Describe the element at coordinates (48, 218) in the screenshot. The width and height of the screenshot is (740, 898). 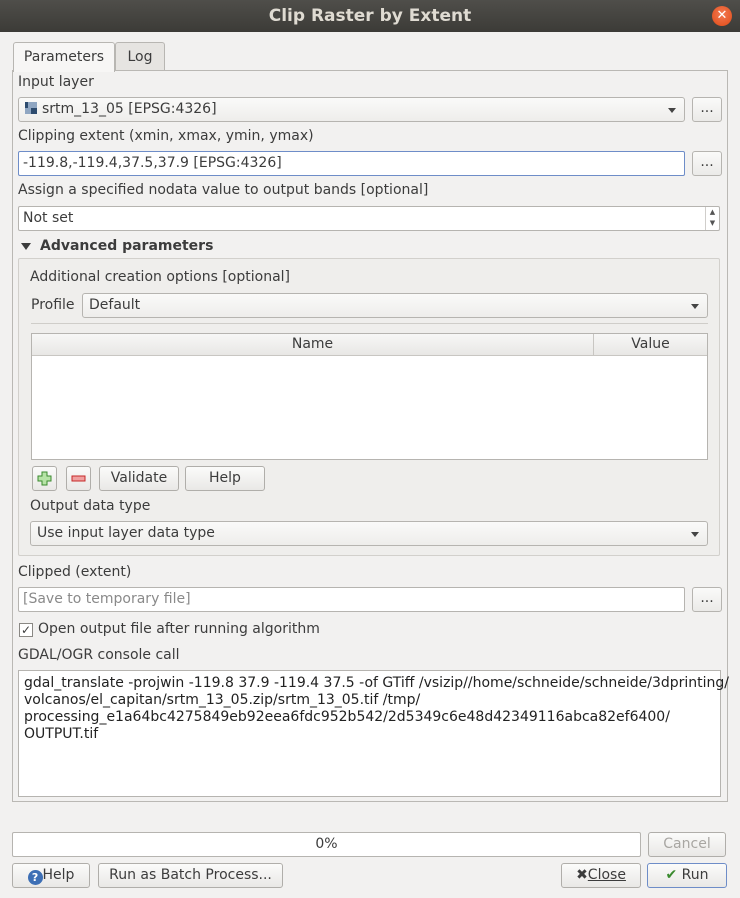
I see `nodata-value: Not set` at that location.